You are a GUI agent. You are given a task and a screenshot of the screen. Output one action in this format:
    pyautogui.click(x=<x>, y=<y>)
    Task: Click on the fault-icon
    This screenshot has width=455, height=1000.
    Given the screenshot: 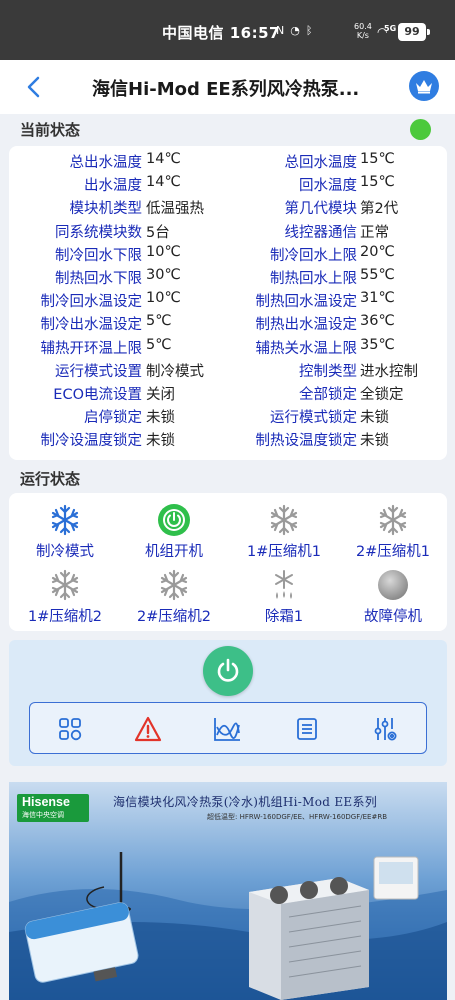 What is the action you would take?
    pyautogui.click(x=393, y=585)
    